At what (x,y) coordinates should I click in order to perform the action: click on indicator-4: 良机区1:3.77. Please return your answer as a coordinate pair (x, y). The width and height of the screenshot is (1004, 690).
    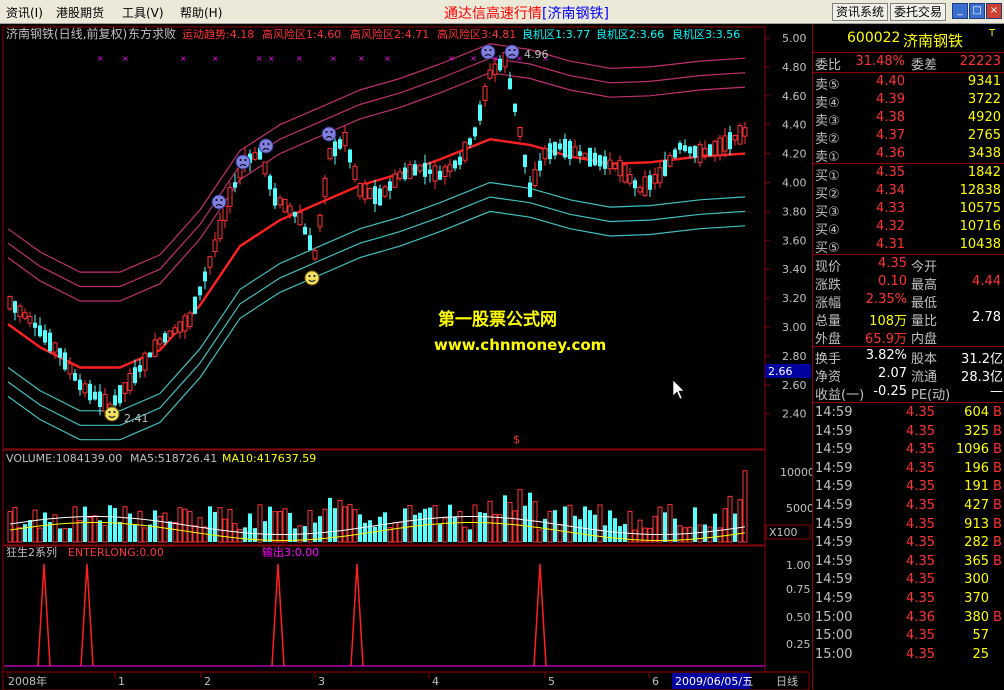
    Looking at the image, I should click on (556, 34).